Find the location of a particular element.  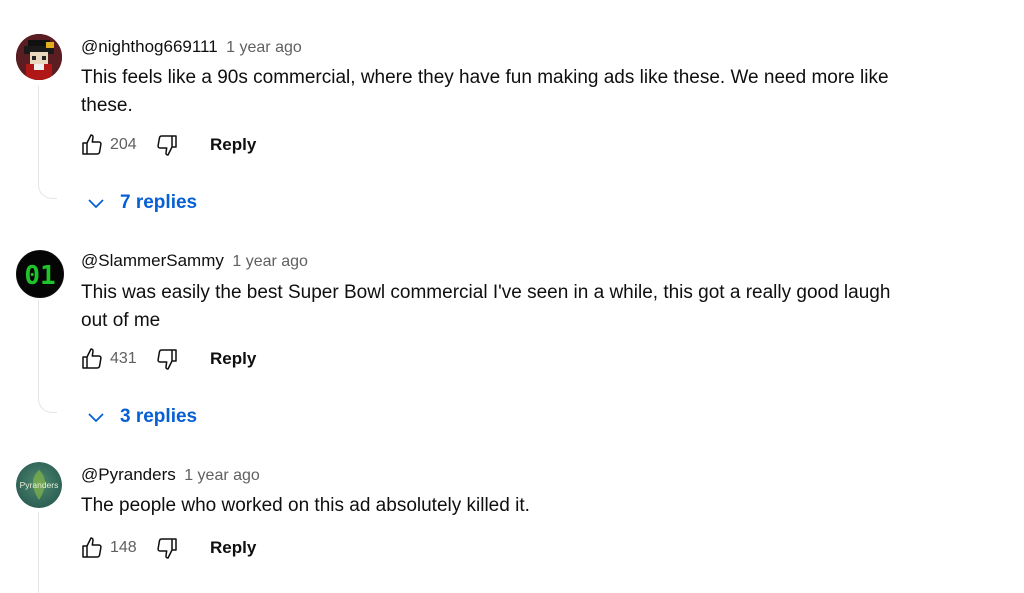

avatar: 01 is located at coordinates (40, 274).